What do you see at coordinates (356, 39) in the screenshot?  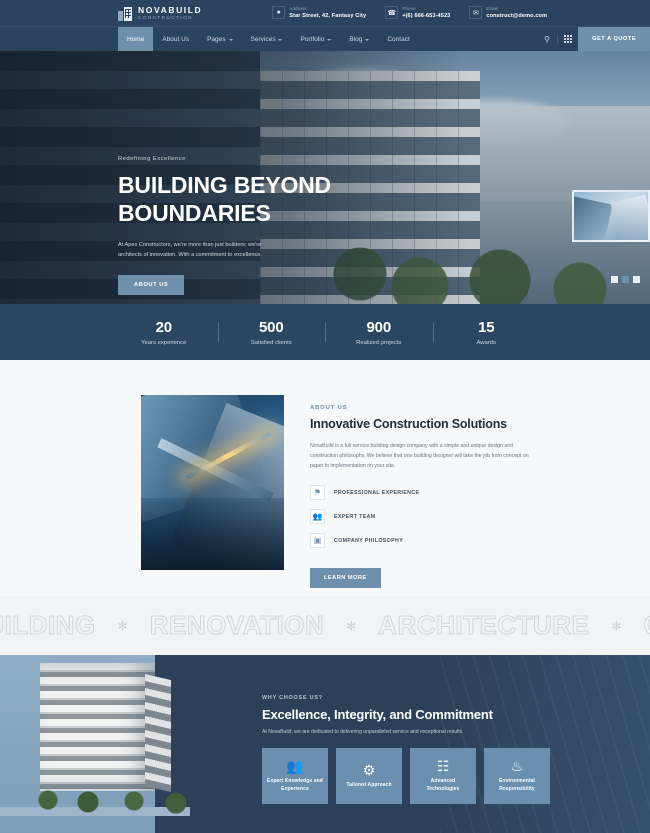 I see `nav-label-blog: Blog` at bounding box center [356, 39].